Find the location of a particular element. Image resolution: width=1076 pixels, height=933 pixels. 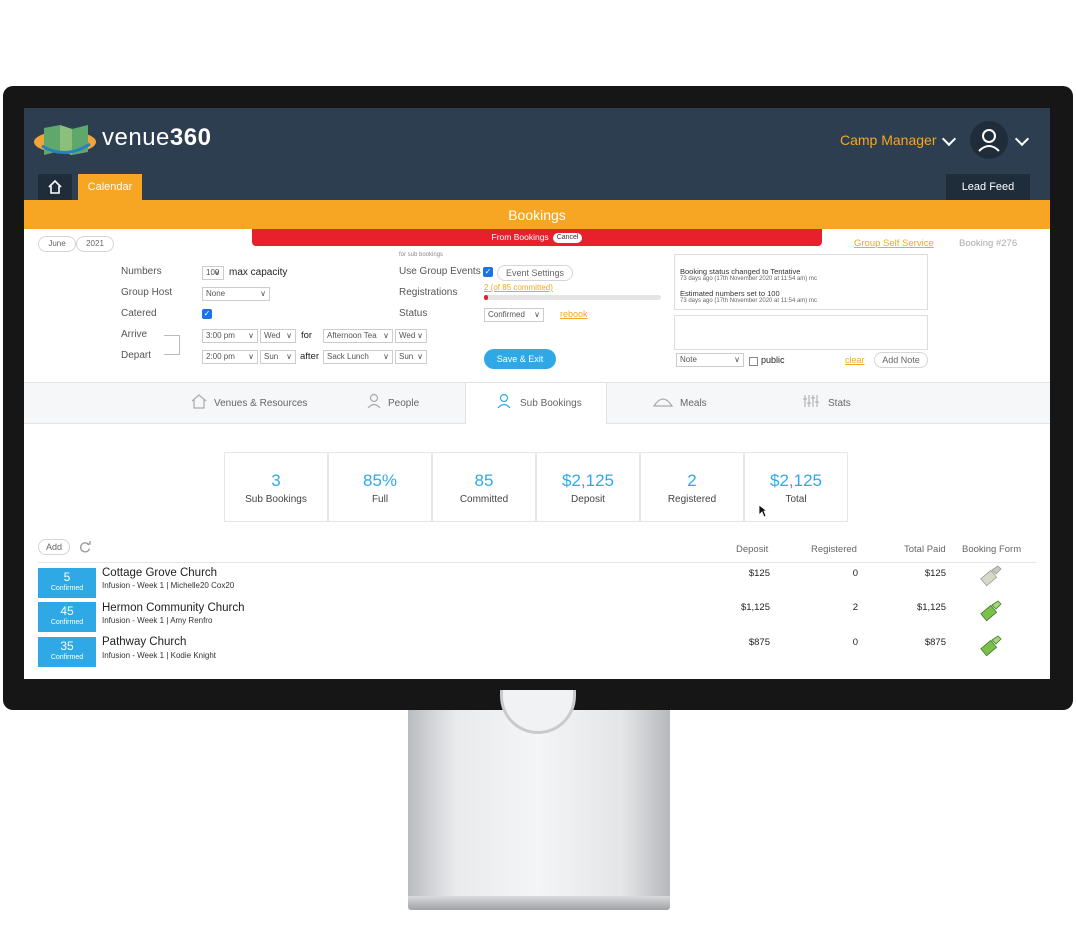

tab-stats: Stats is located at coordinates (842, 403).